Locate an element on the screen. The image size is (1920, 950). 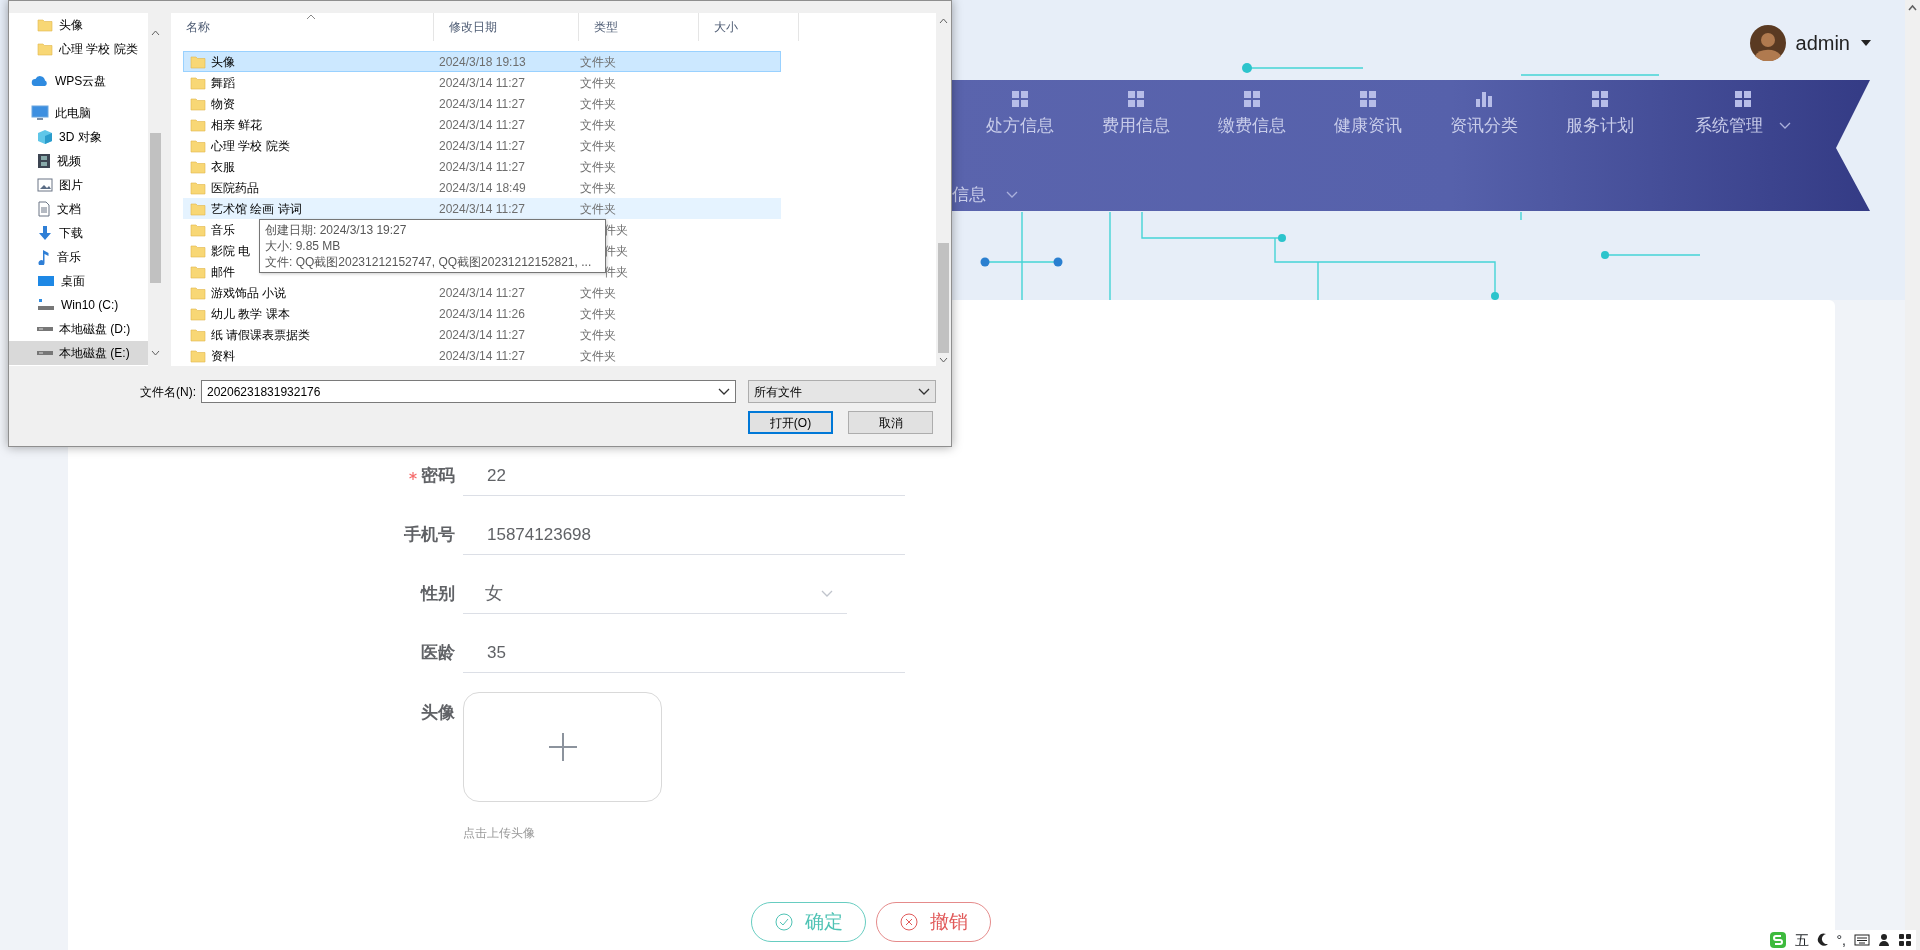
file-name: 音乐 is located at coordinates (223, 230).